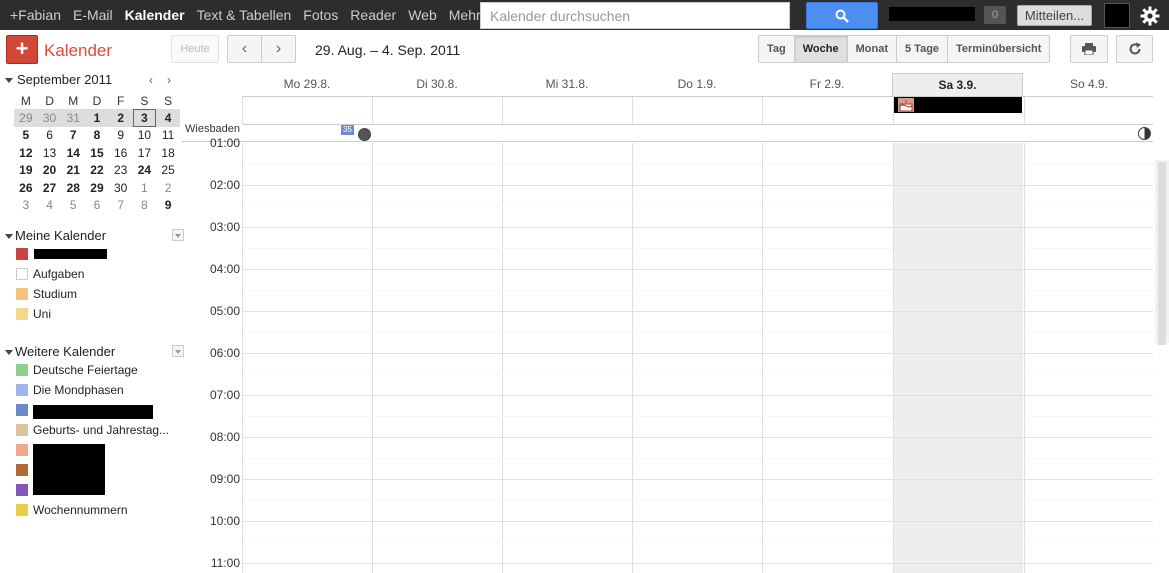 The width and height of the screenshot is (1169, 573). I want to click on nav-item-1: E-Mail, so click(93, 15).